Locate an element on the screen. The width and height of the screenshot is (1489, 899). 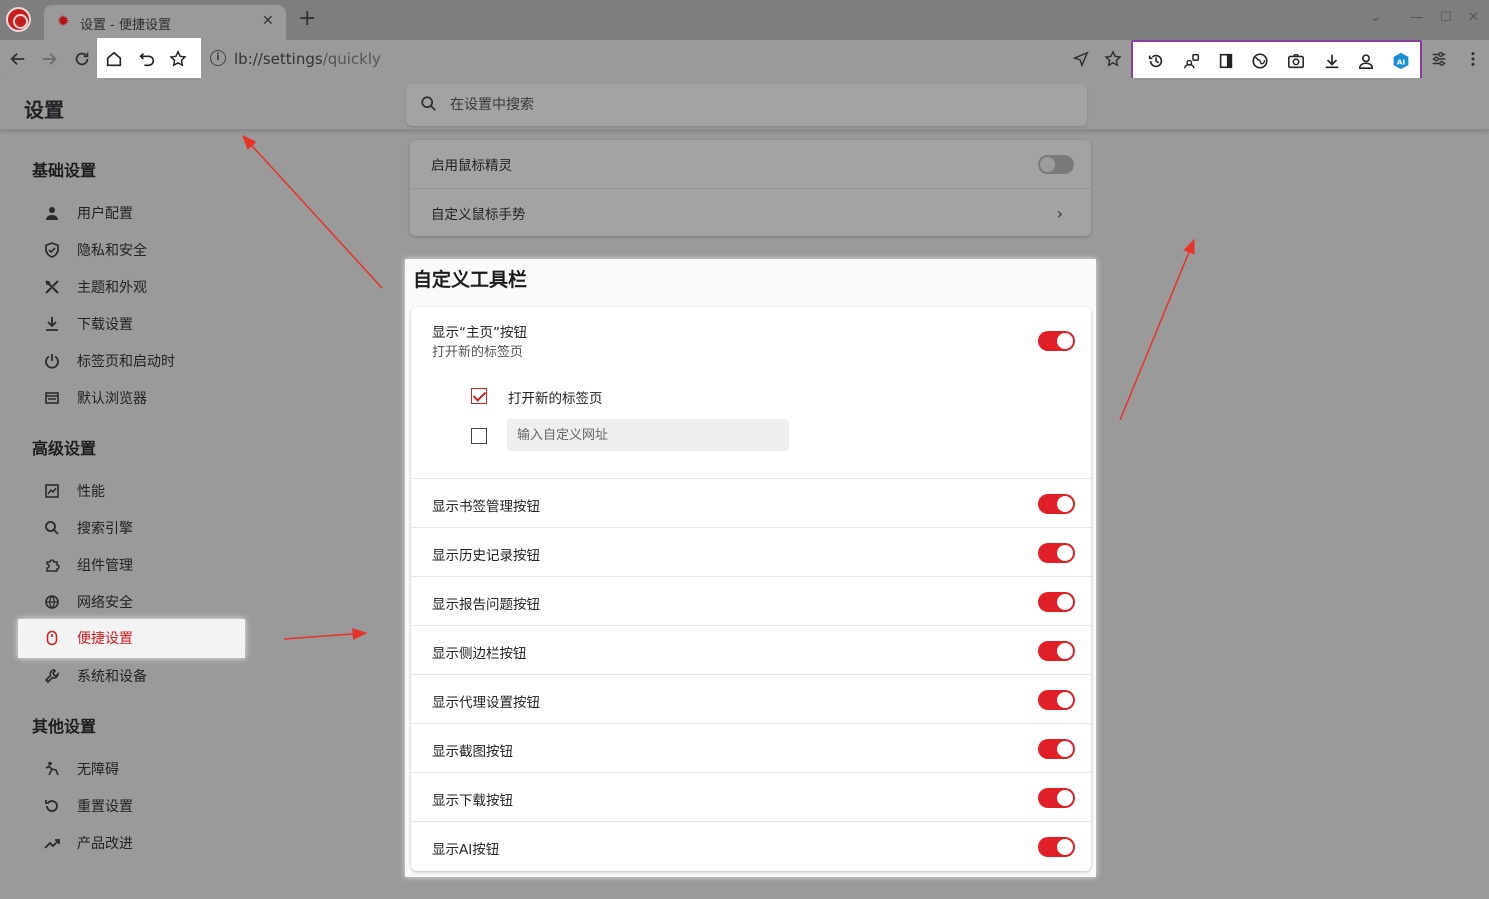
undo-icon is located at coordinates (147, 59).